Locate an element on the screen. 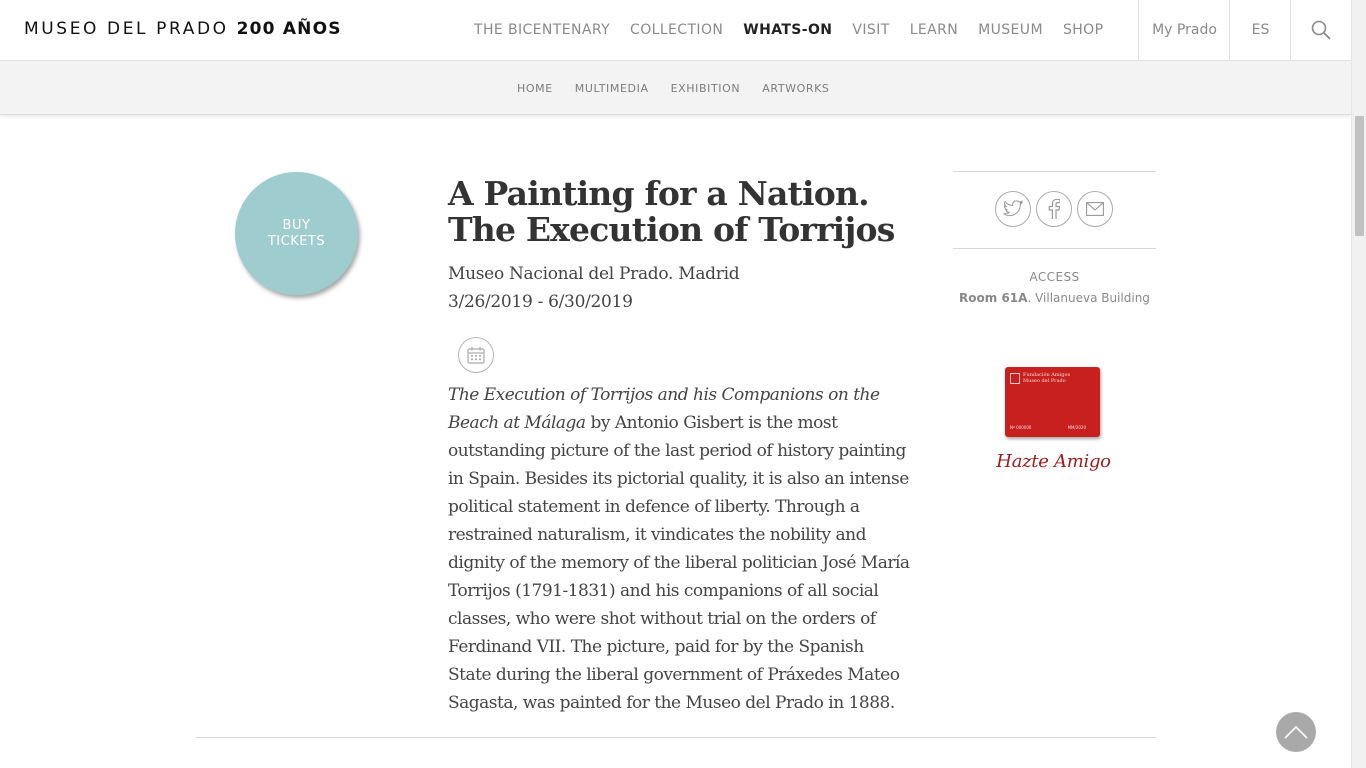  nav-learn: LEARN is located at coordinates (934, 30).